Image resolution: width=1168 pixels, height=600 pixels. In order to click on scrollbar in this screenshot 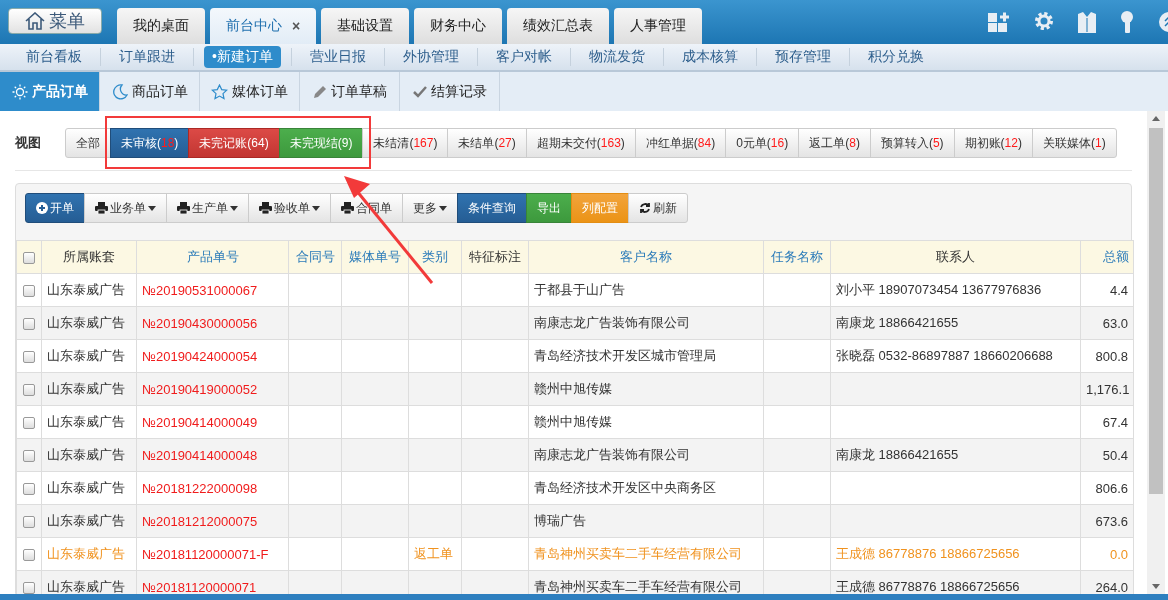, I will do `click(1156, 352)`.